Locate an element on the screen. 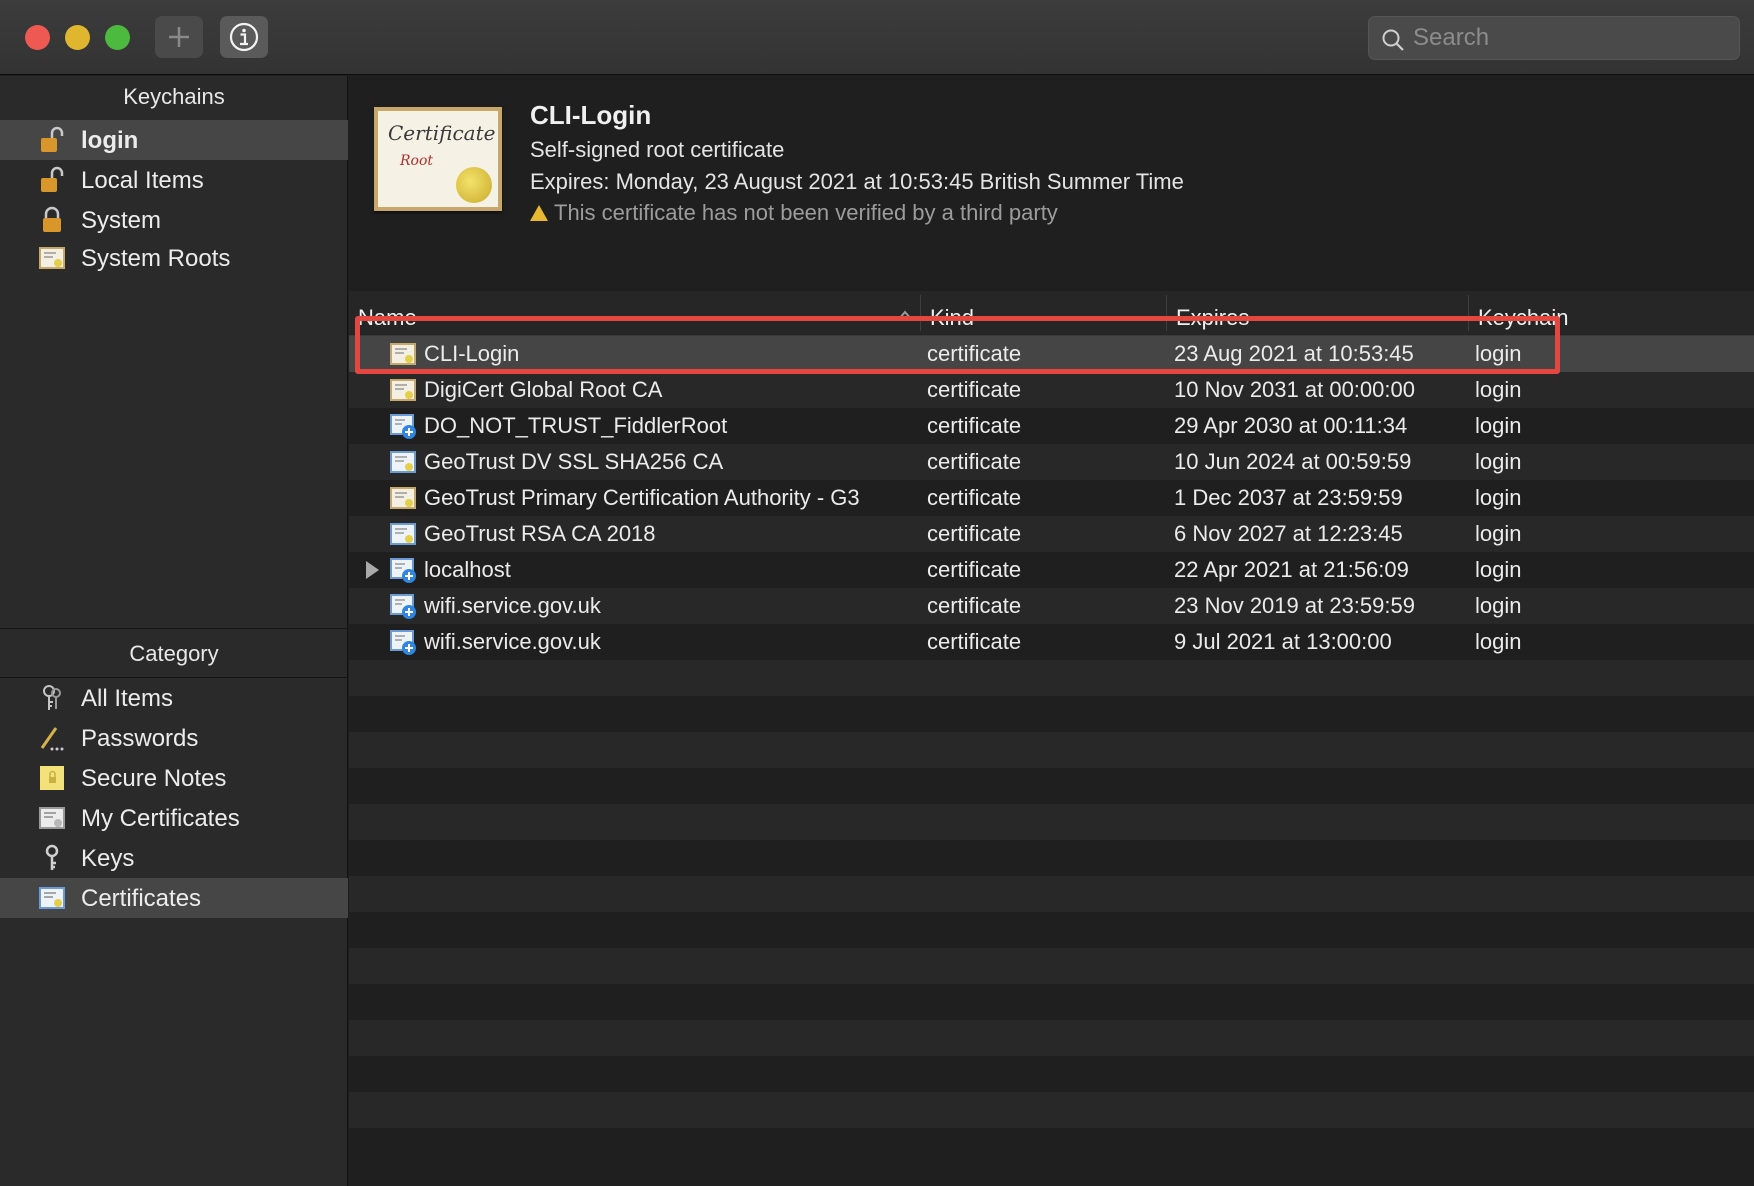 The height and width of the screenshot is (1186, 1754). cell-expires: 10 Jun 2024 at 00:59:59 is located at coordinates (1293, 461).